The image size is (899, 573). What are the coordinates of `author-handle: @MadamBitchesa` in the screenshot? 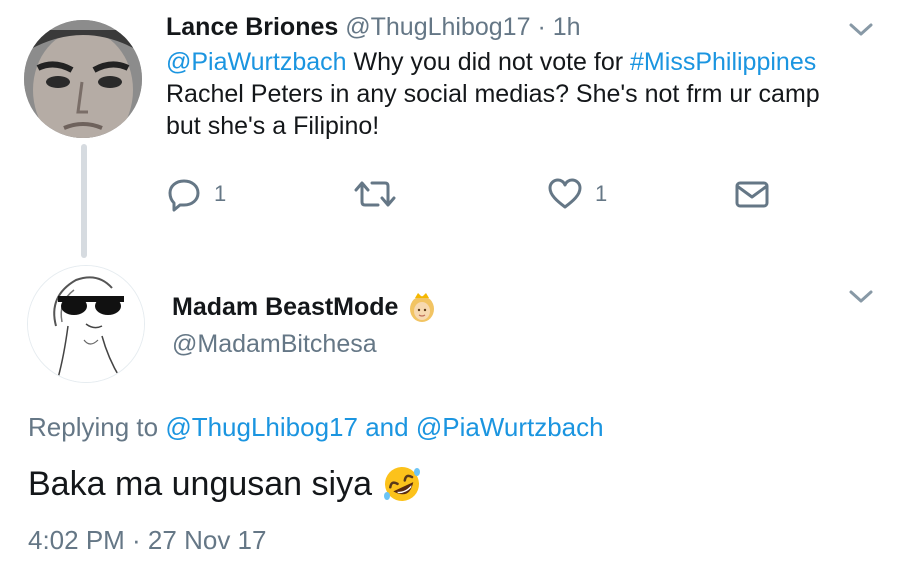 It's located at (274, 344).